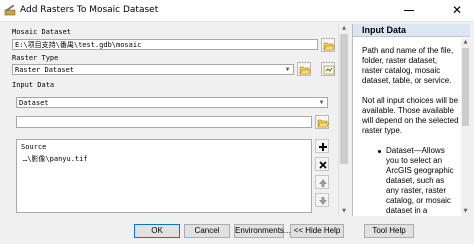  What do you see at coordinates (465, 87) in the screenshot?
I see `help-scroll-thumb` at bounding box center [465, 87].